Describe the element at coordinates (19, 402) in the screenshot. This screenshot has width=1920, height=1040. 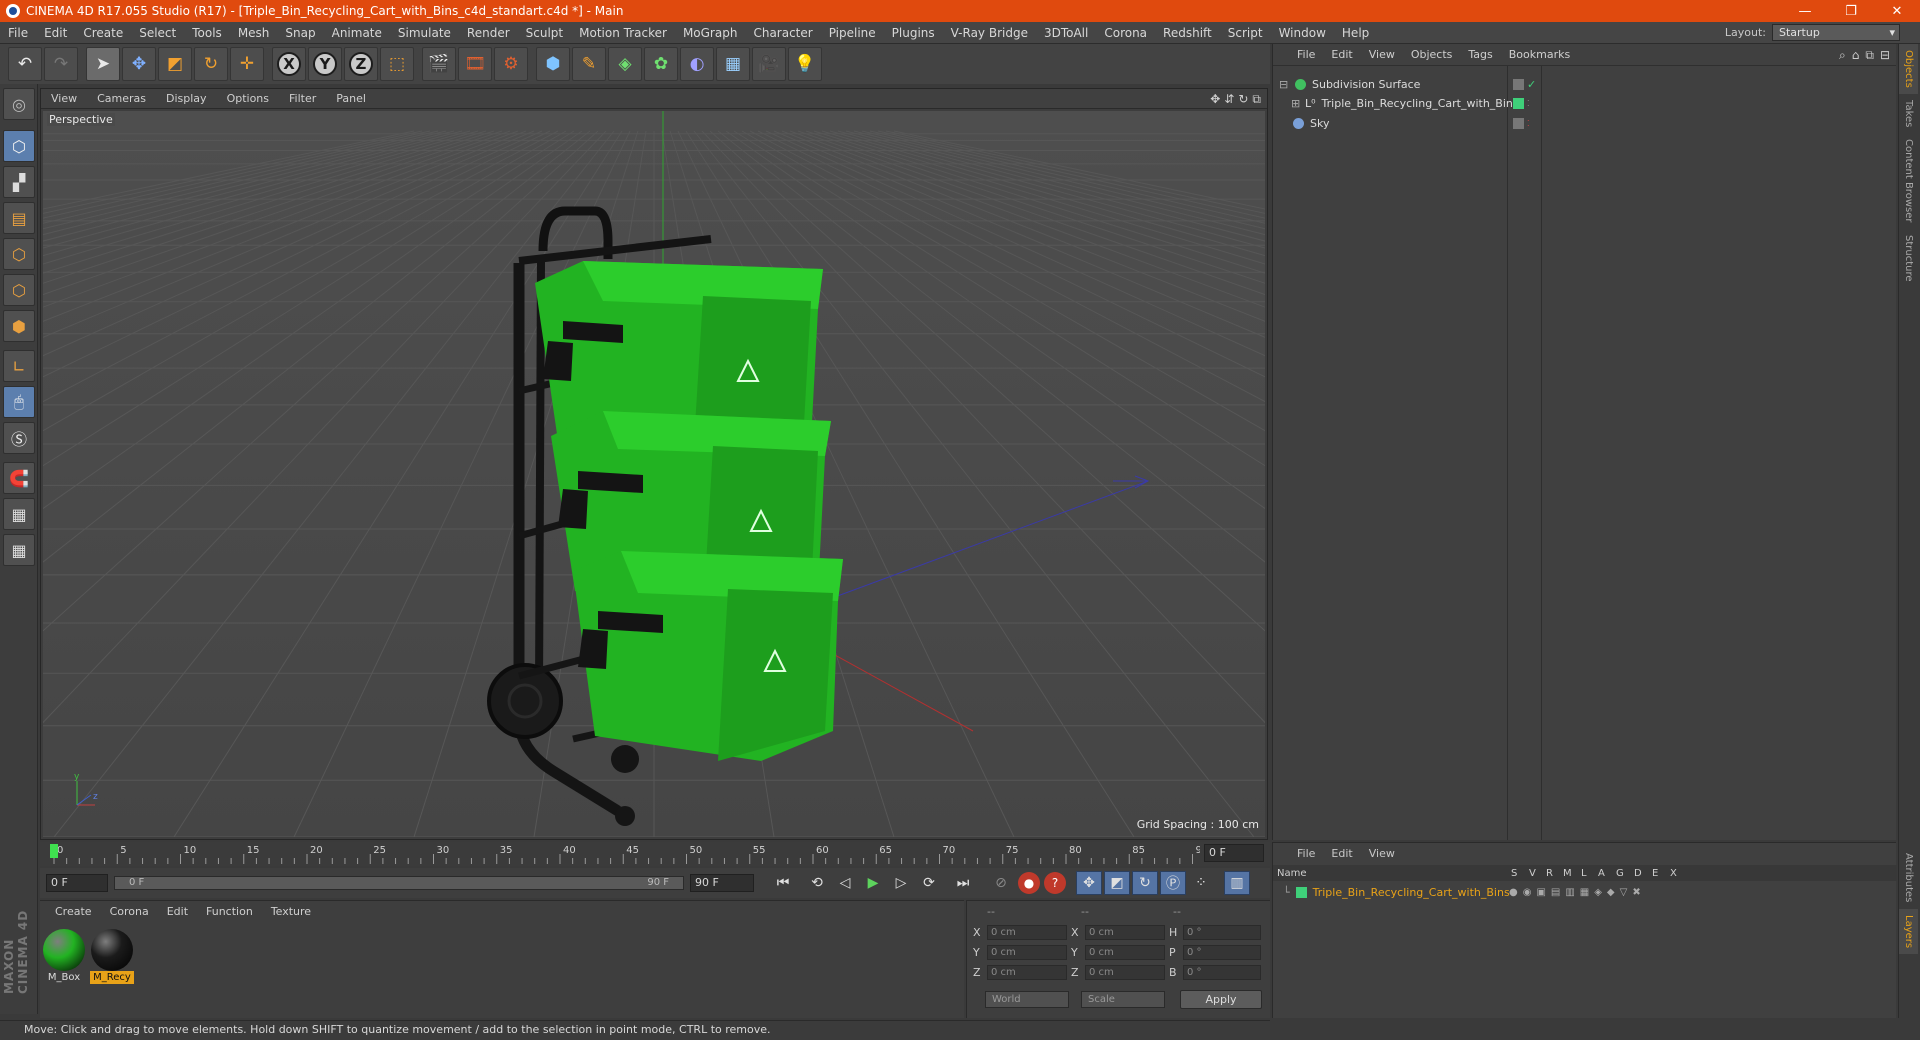
I see `tweak-mode-icon: 🖱` at that location.